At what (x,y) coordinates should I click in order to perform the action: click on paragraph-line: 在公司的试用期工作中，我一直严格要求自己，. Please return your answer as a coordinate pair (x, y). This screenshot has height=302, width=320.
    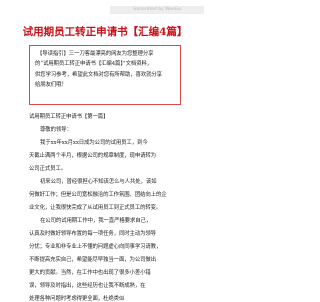
    Looking at the image, I should click on (96, 221).